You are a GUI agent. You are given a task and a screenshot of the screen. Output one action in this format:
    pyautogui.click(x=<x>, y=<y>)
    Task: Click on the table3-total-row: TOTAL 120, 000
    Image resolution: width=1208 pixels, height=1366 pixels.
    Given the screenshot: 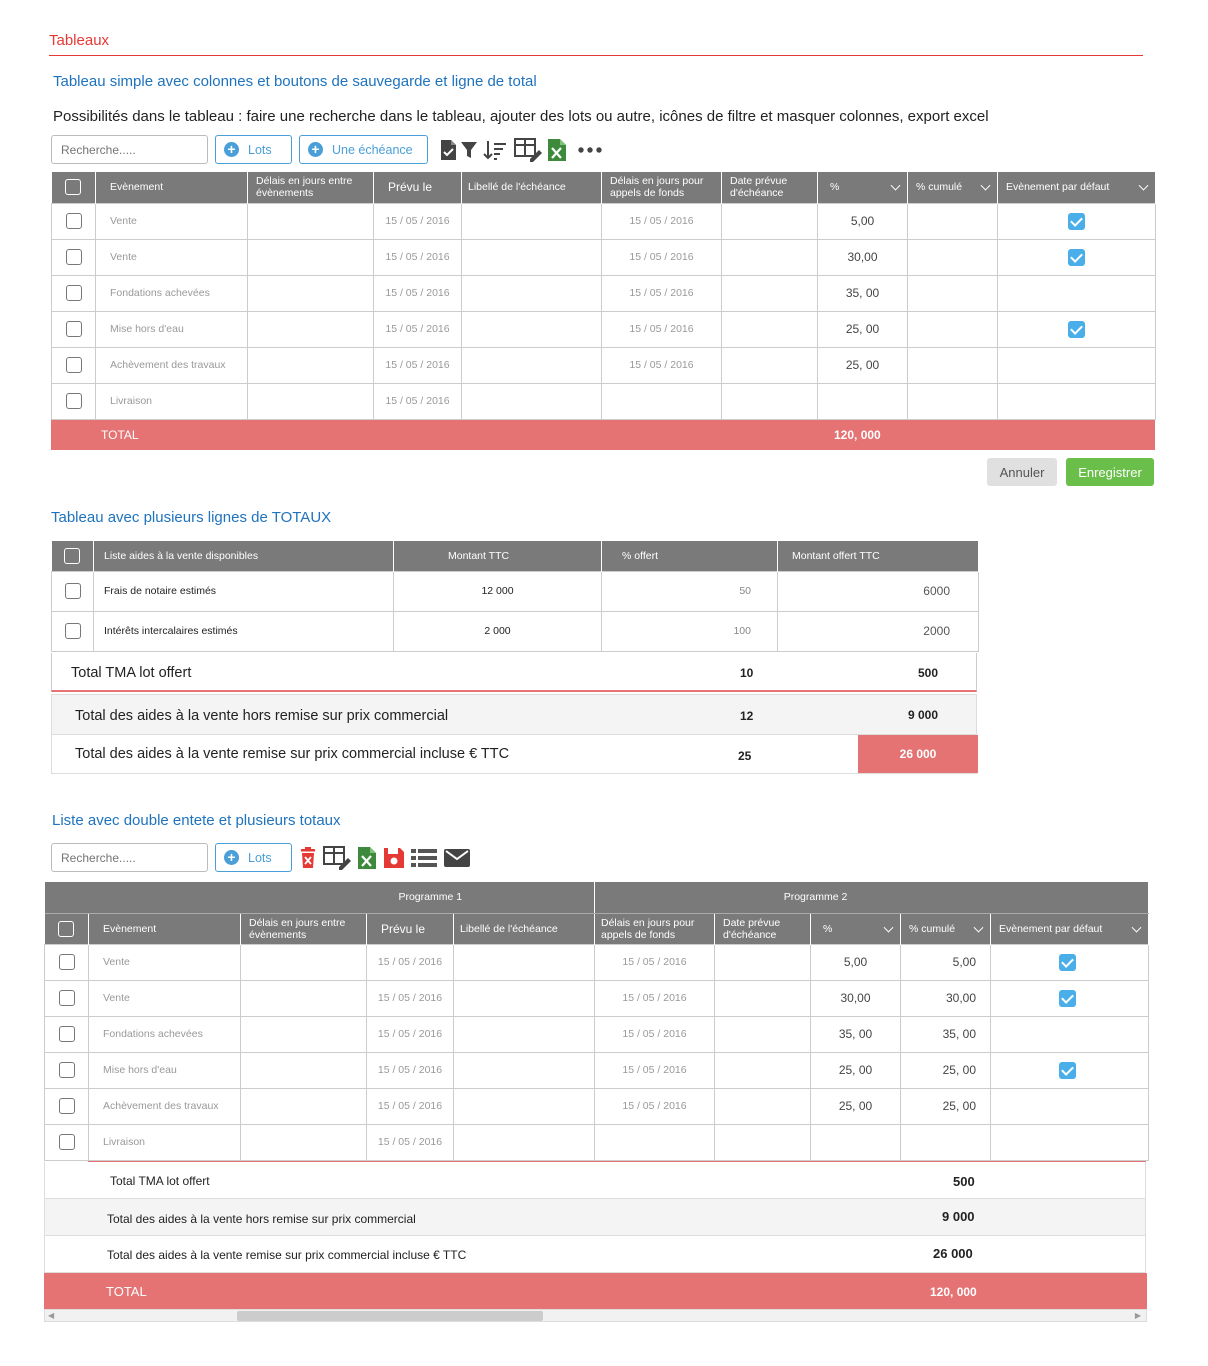 What is the action you would take?
    pyautogui.click(x=595, y=1291)
    